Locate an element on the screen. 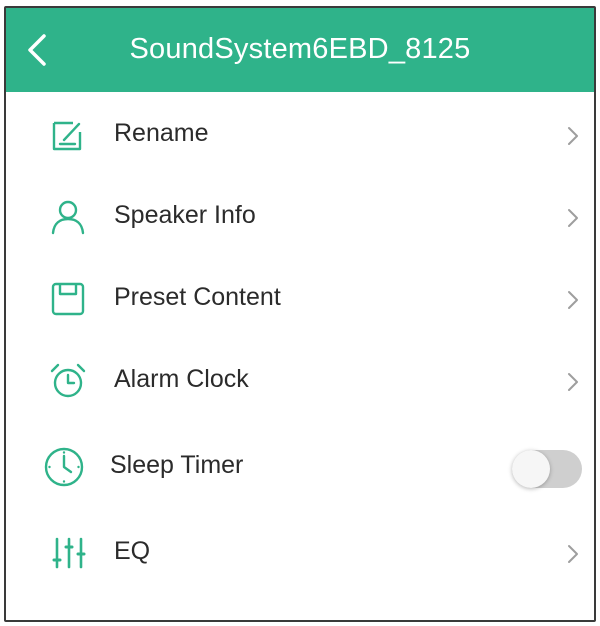 The image size is (600, 626). app-header: SoundSystem6EBD_8125 is located at coordinates (300, 50).